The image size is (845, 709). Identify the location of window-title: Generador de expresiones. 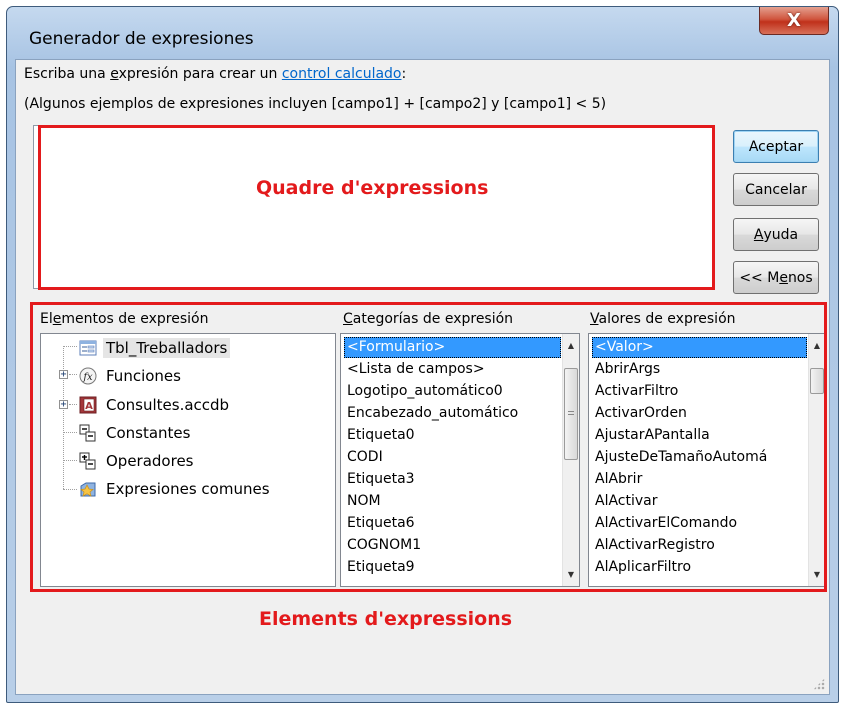
(141, 39).